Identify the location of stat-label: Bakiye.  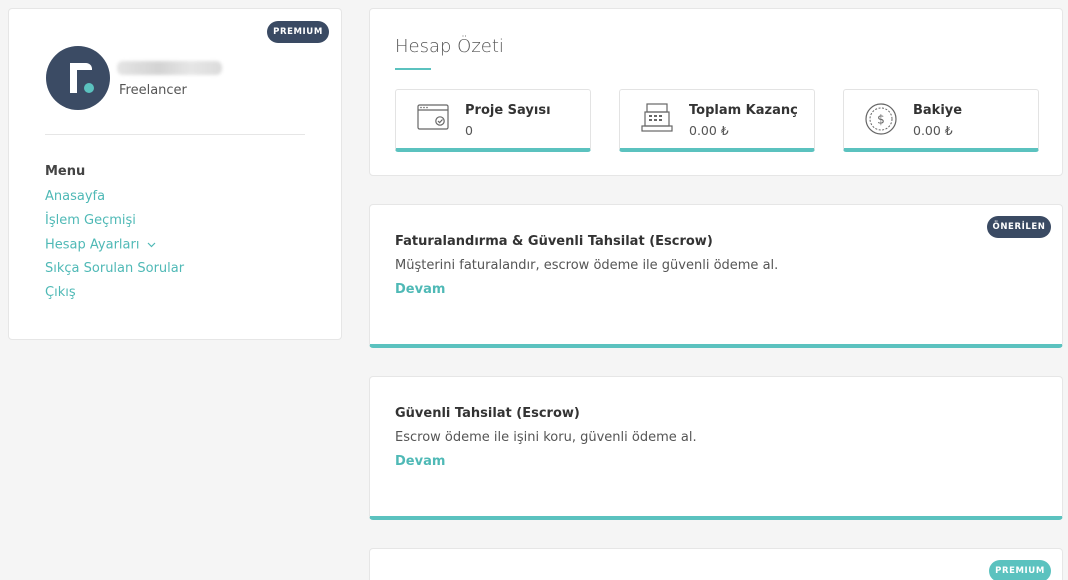
(938, 110).